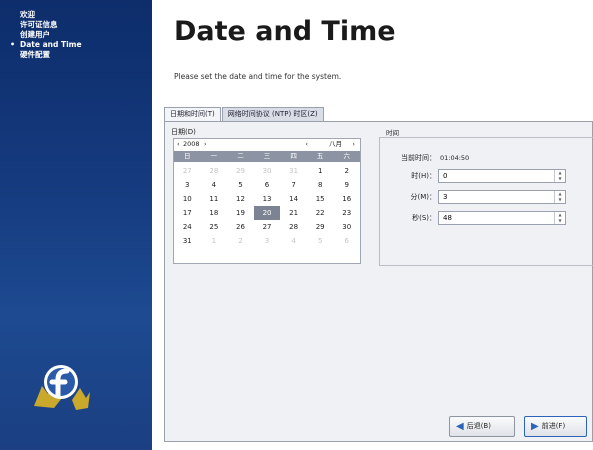  What do you see at coordinates (240, 156) in the screenshot?
I see `weekday-label: 二` at bounding box center [240, 156].